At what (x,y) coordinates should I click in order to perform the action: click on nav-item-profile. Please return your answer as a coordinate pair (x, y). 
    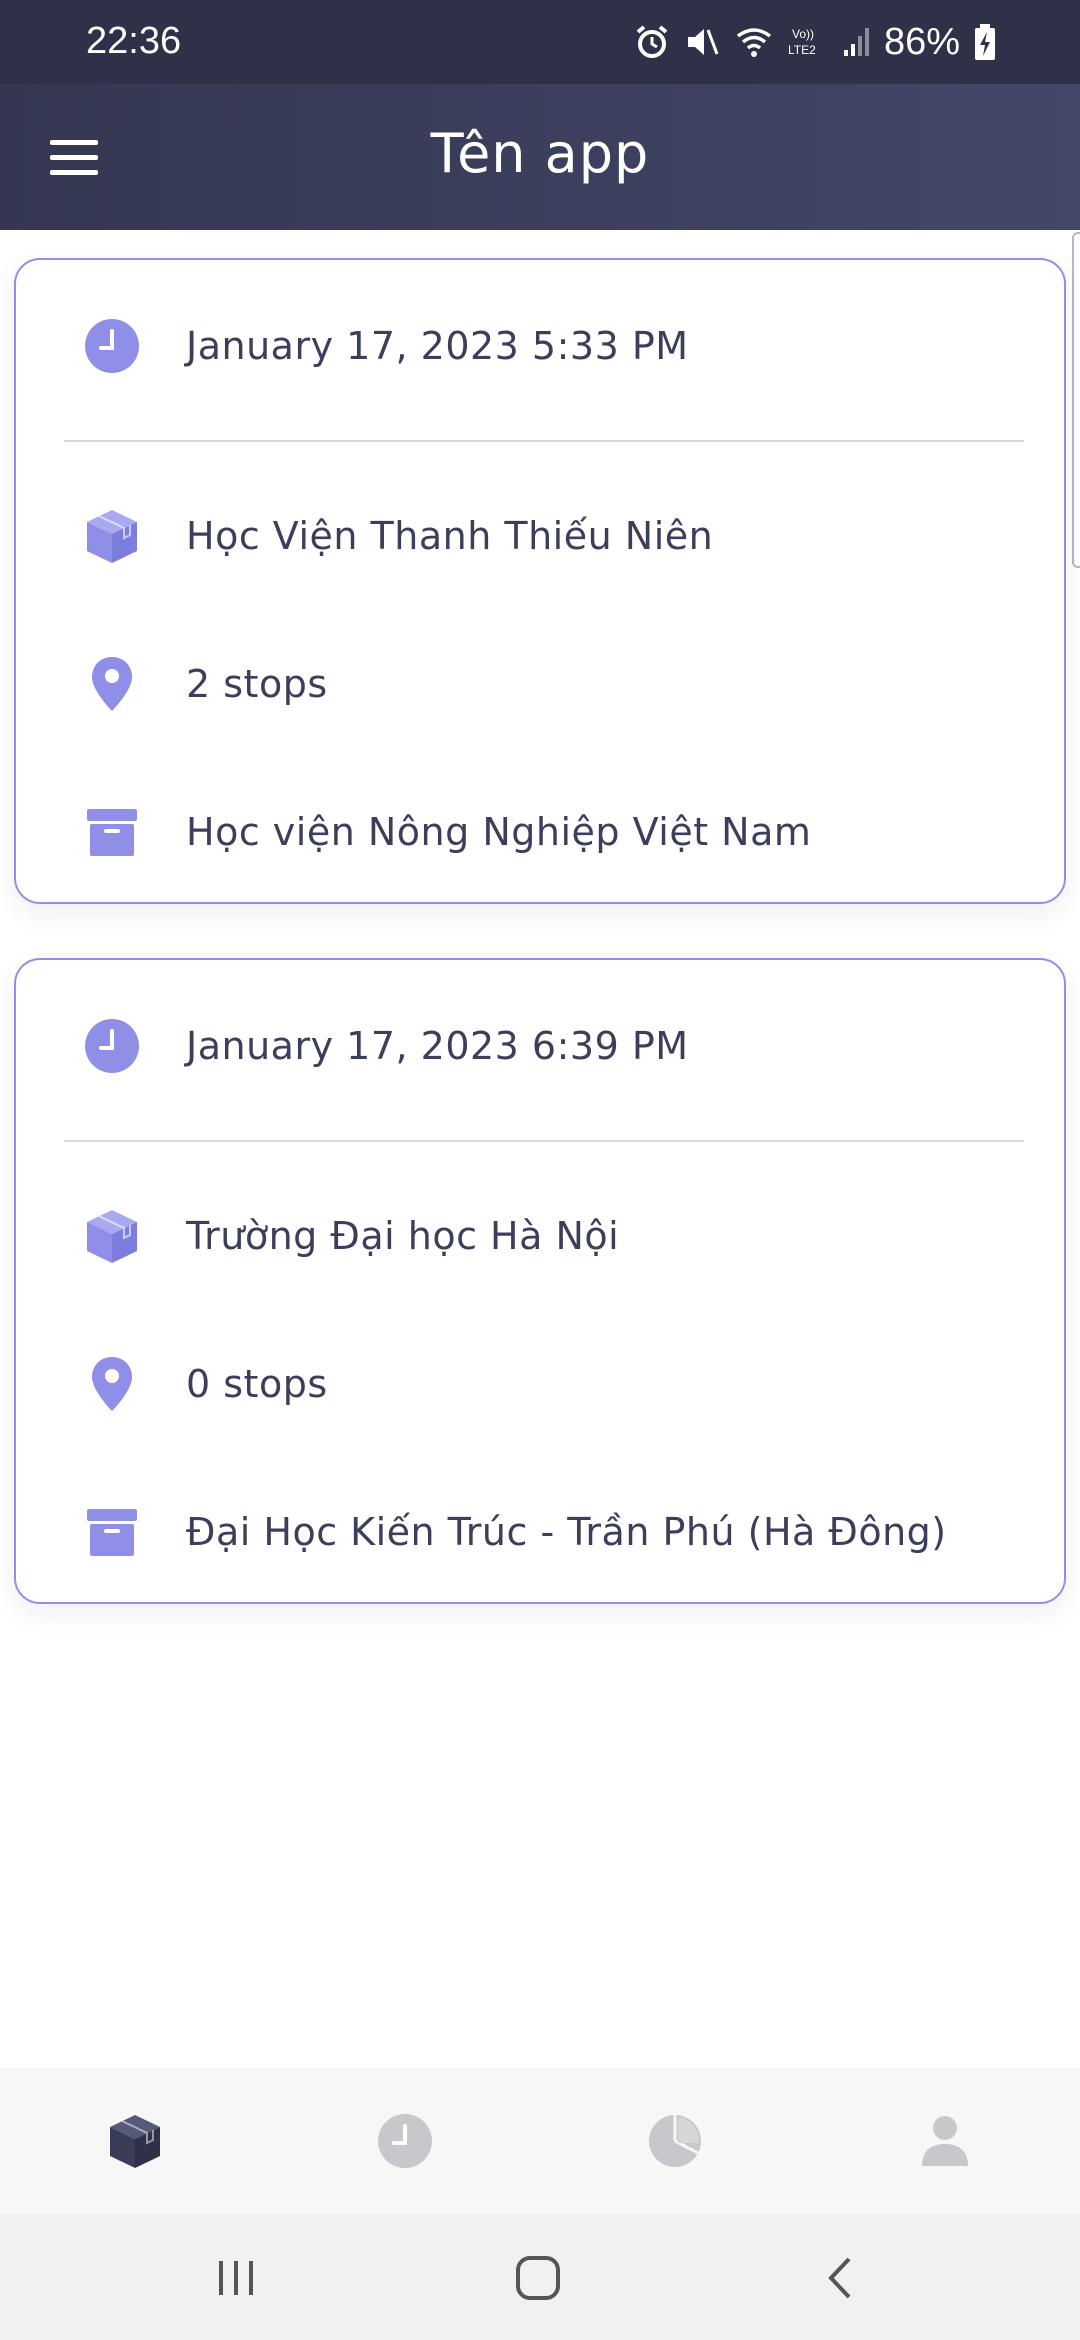
    Looking at the image, I should click on (945, 2141).